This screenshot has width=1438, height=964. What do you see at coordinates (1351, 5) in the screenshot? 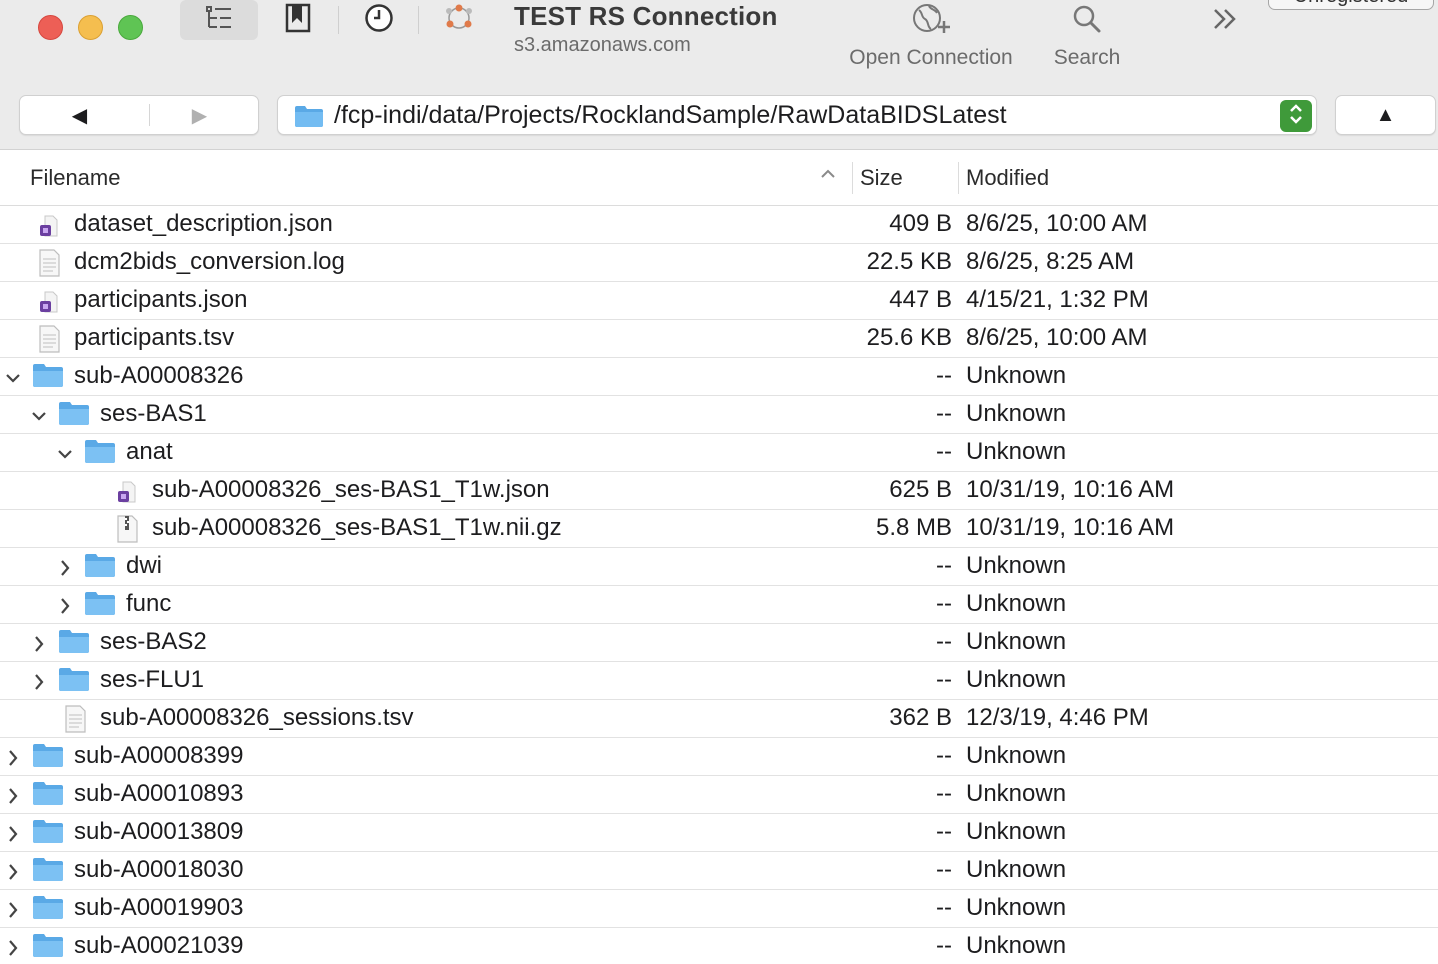
I see `unregistered-badge: Unregistered` at bounding box center [1351, 5].